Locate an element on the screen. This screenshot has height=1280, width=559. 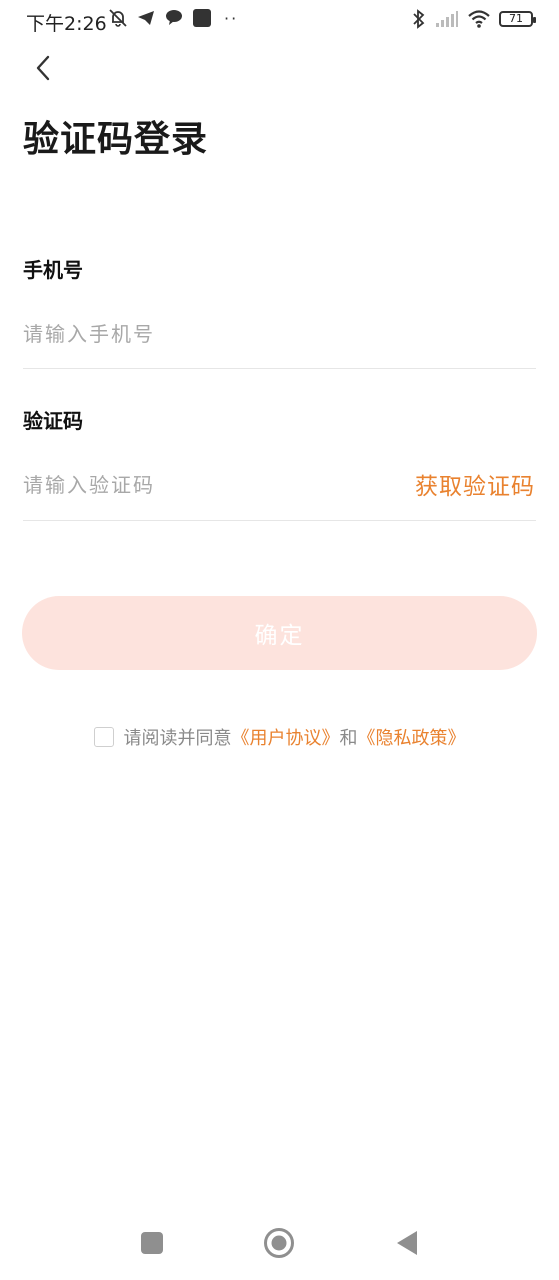
verification-code-input is located at coordinates (208, 485).